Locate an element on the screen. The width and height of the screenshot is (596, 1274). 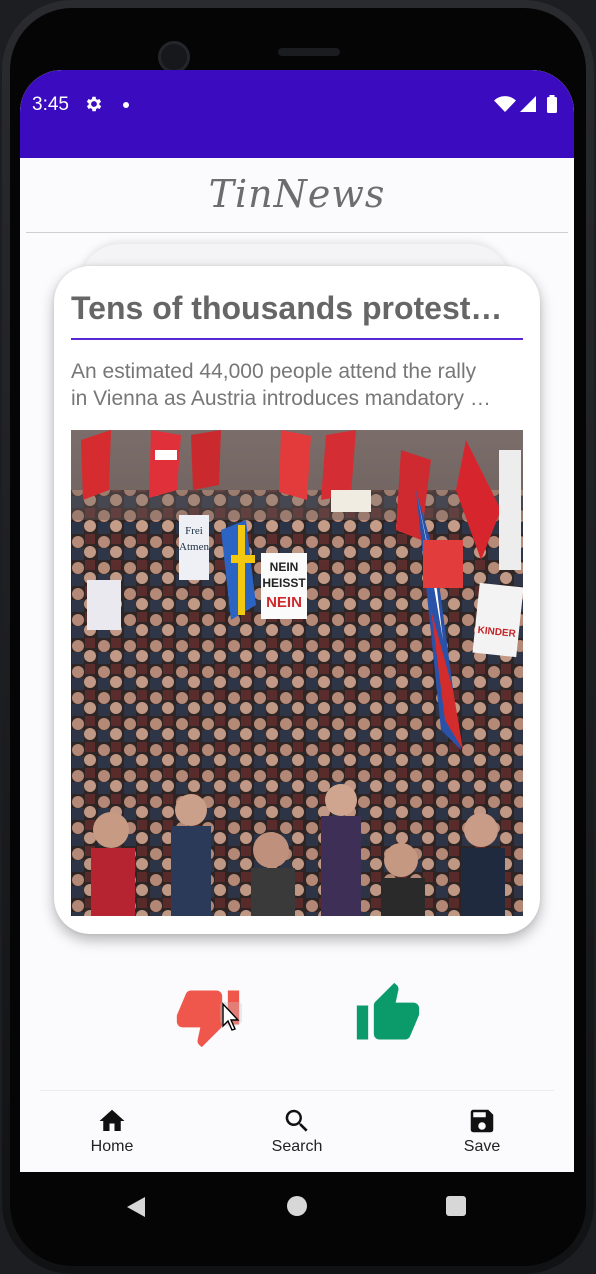
system-nav-bar is located at coordinates (297, 1206).